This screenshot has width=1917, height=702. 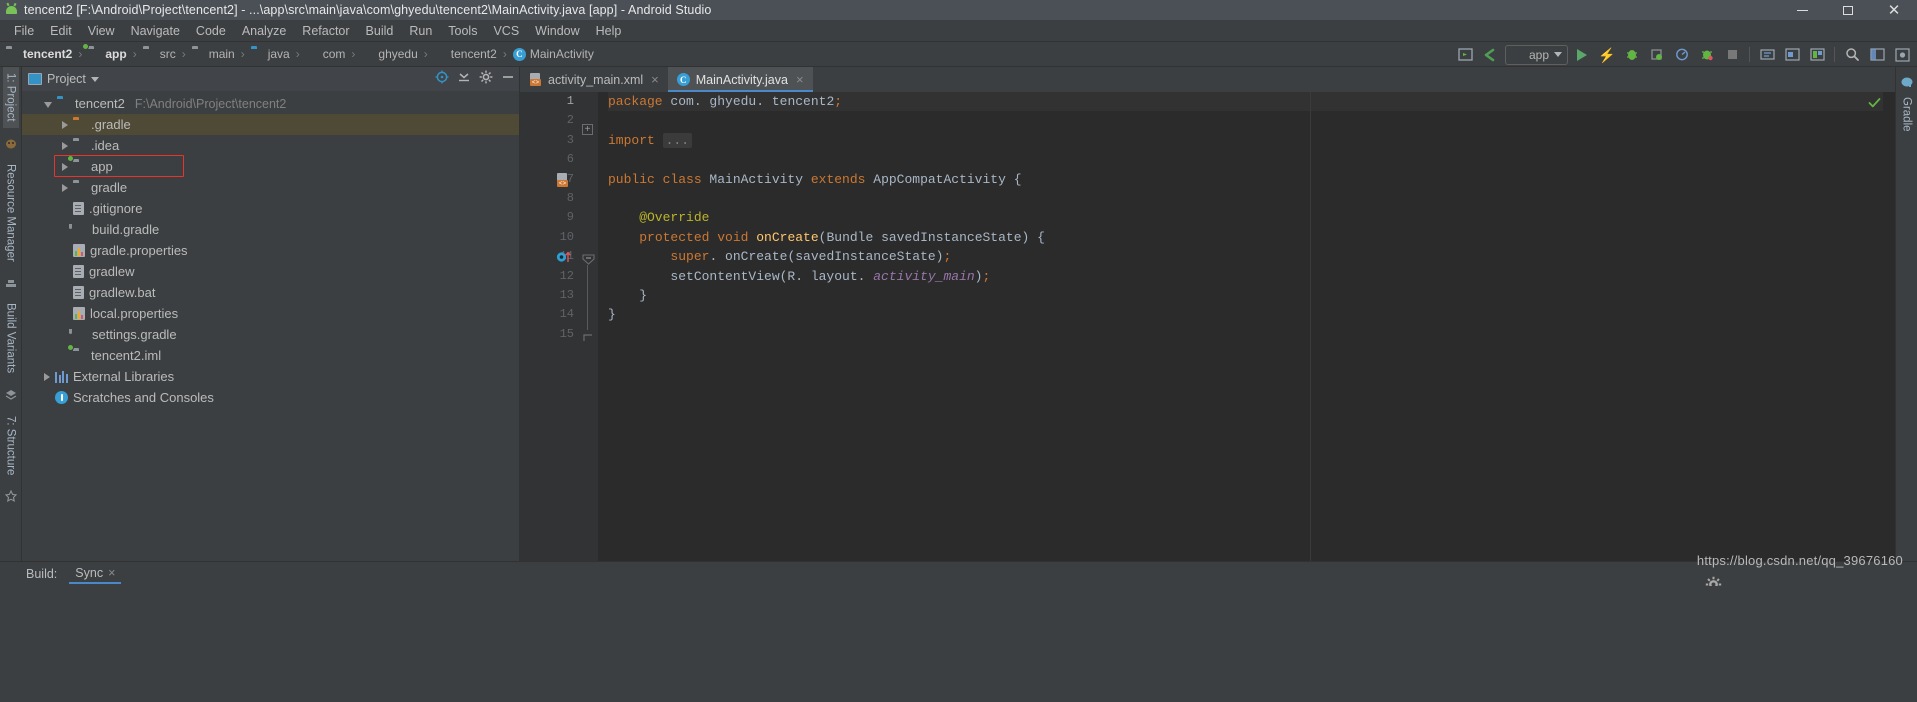 I want to click on sidebar-item-resource-manager: Resource Manager, so click(x=11, y=213).